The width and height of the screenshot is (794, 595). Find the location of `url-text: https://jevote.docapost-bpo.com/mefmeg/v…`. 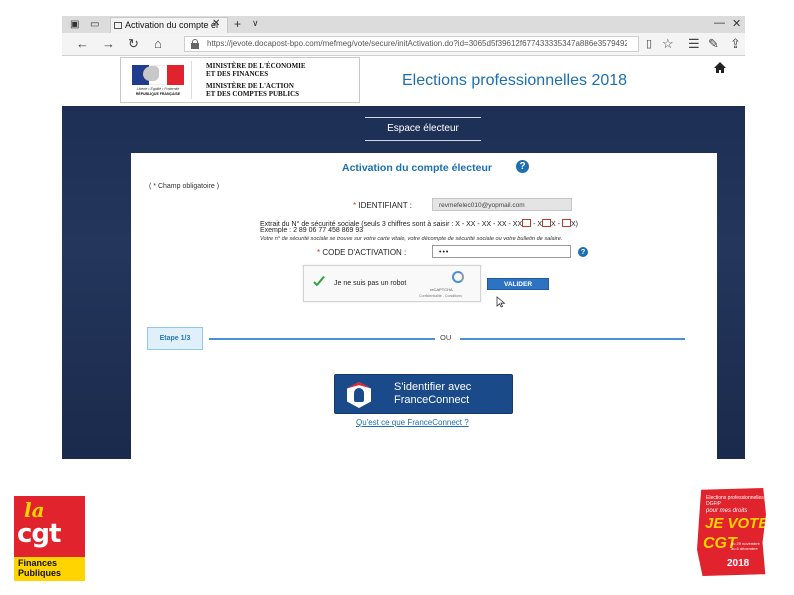

url-text: https://jevote.docapost-bpo.com/mefmeg/v… is located at coordinates (417, 43).